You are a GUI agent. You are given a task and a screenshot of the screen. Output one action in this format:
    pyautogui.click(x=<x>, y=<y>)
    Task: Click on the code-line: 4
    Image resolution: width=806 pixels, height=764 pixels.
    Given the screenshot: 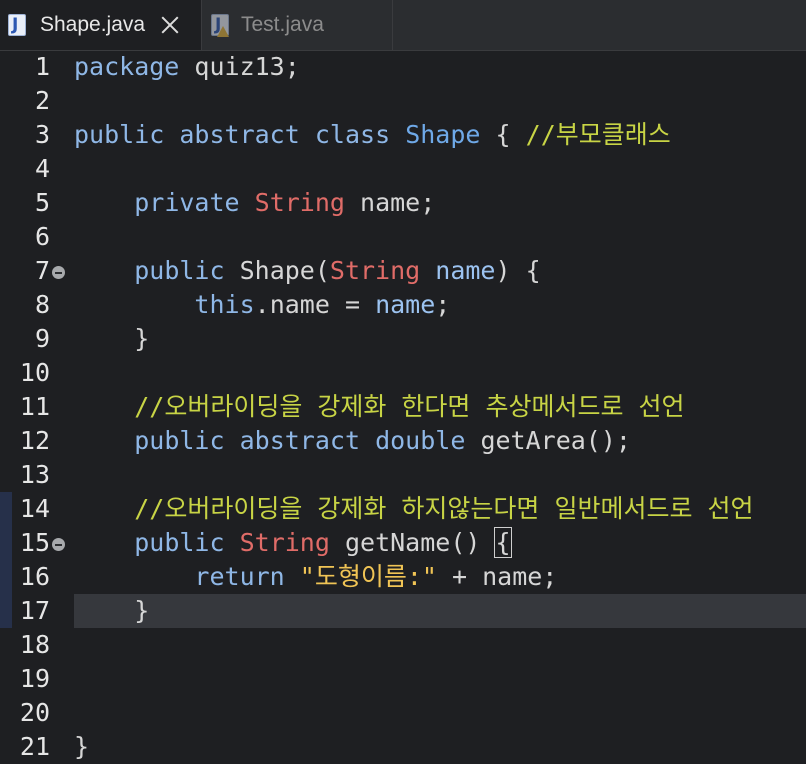 What is the action you would take?
    pyautogui.click(x=403, y=169)
    